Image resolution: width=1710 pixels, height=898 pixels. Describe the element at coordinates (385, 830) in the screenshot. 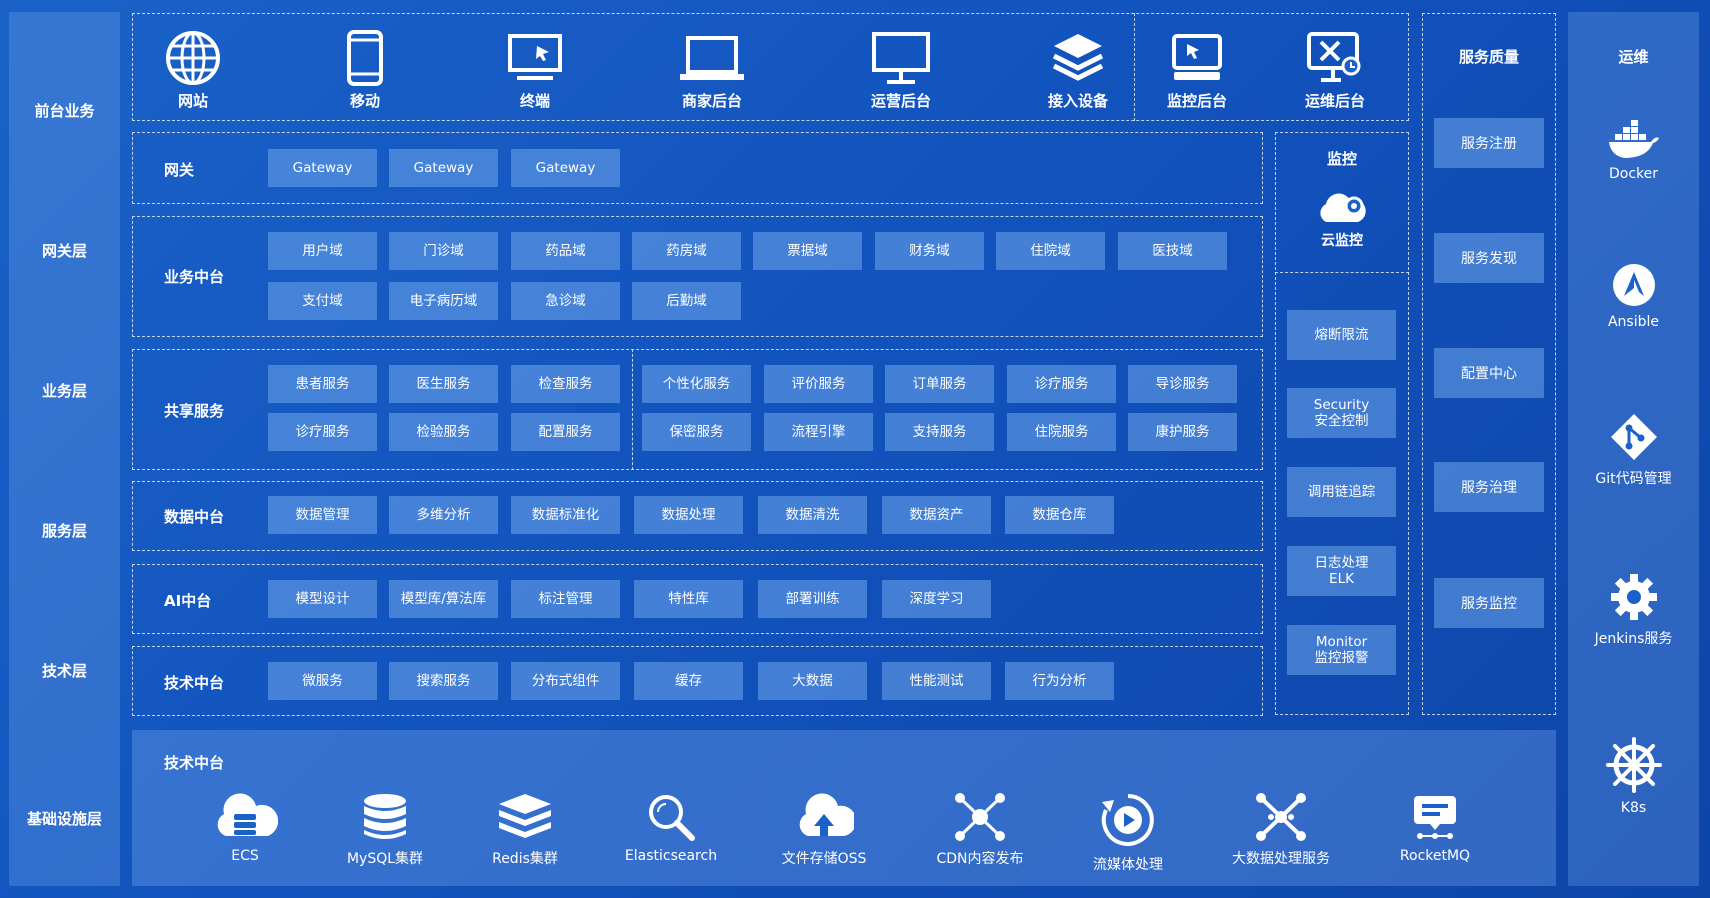

I see `infra-mysql: MySQL集群` at that location.